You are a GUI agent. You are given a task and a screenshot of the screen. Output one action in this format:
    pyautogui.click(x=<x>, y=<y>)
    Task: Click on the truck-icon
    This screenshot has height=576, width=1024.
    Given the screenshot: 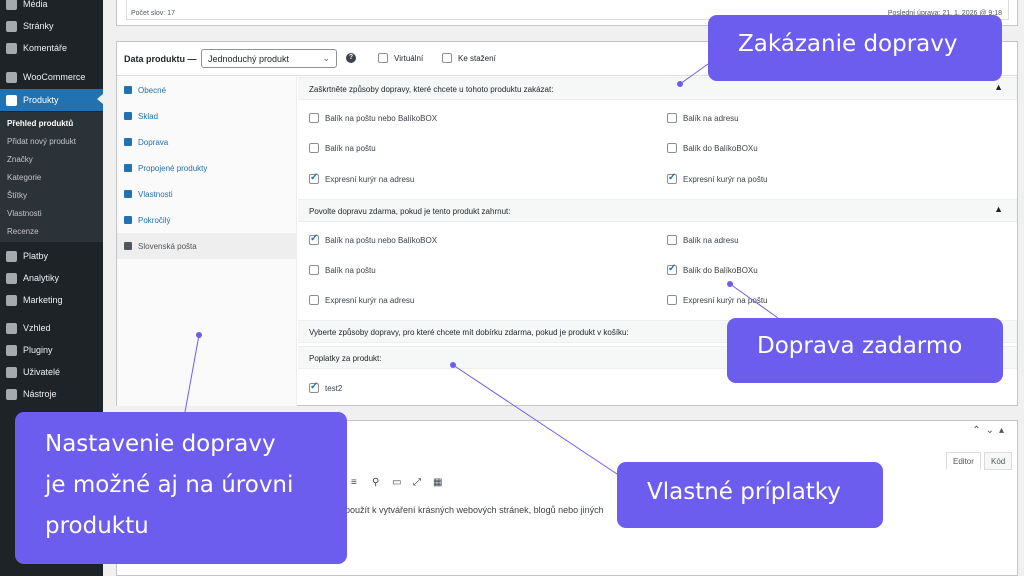 What is the action you would take?
    pyautogui.click(x=128, y=142)
    